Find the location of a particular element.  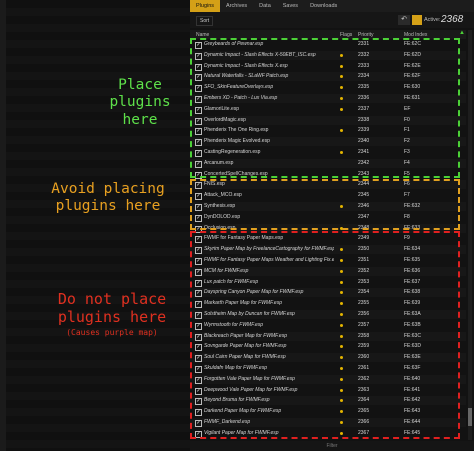

undo-icon: ↶ is located at coordinates (404, 20).